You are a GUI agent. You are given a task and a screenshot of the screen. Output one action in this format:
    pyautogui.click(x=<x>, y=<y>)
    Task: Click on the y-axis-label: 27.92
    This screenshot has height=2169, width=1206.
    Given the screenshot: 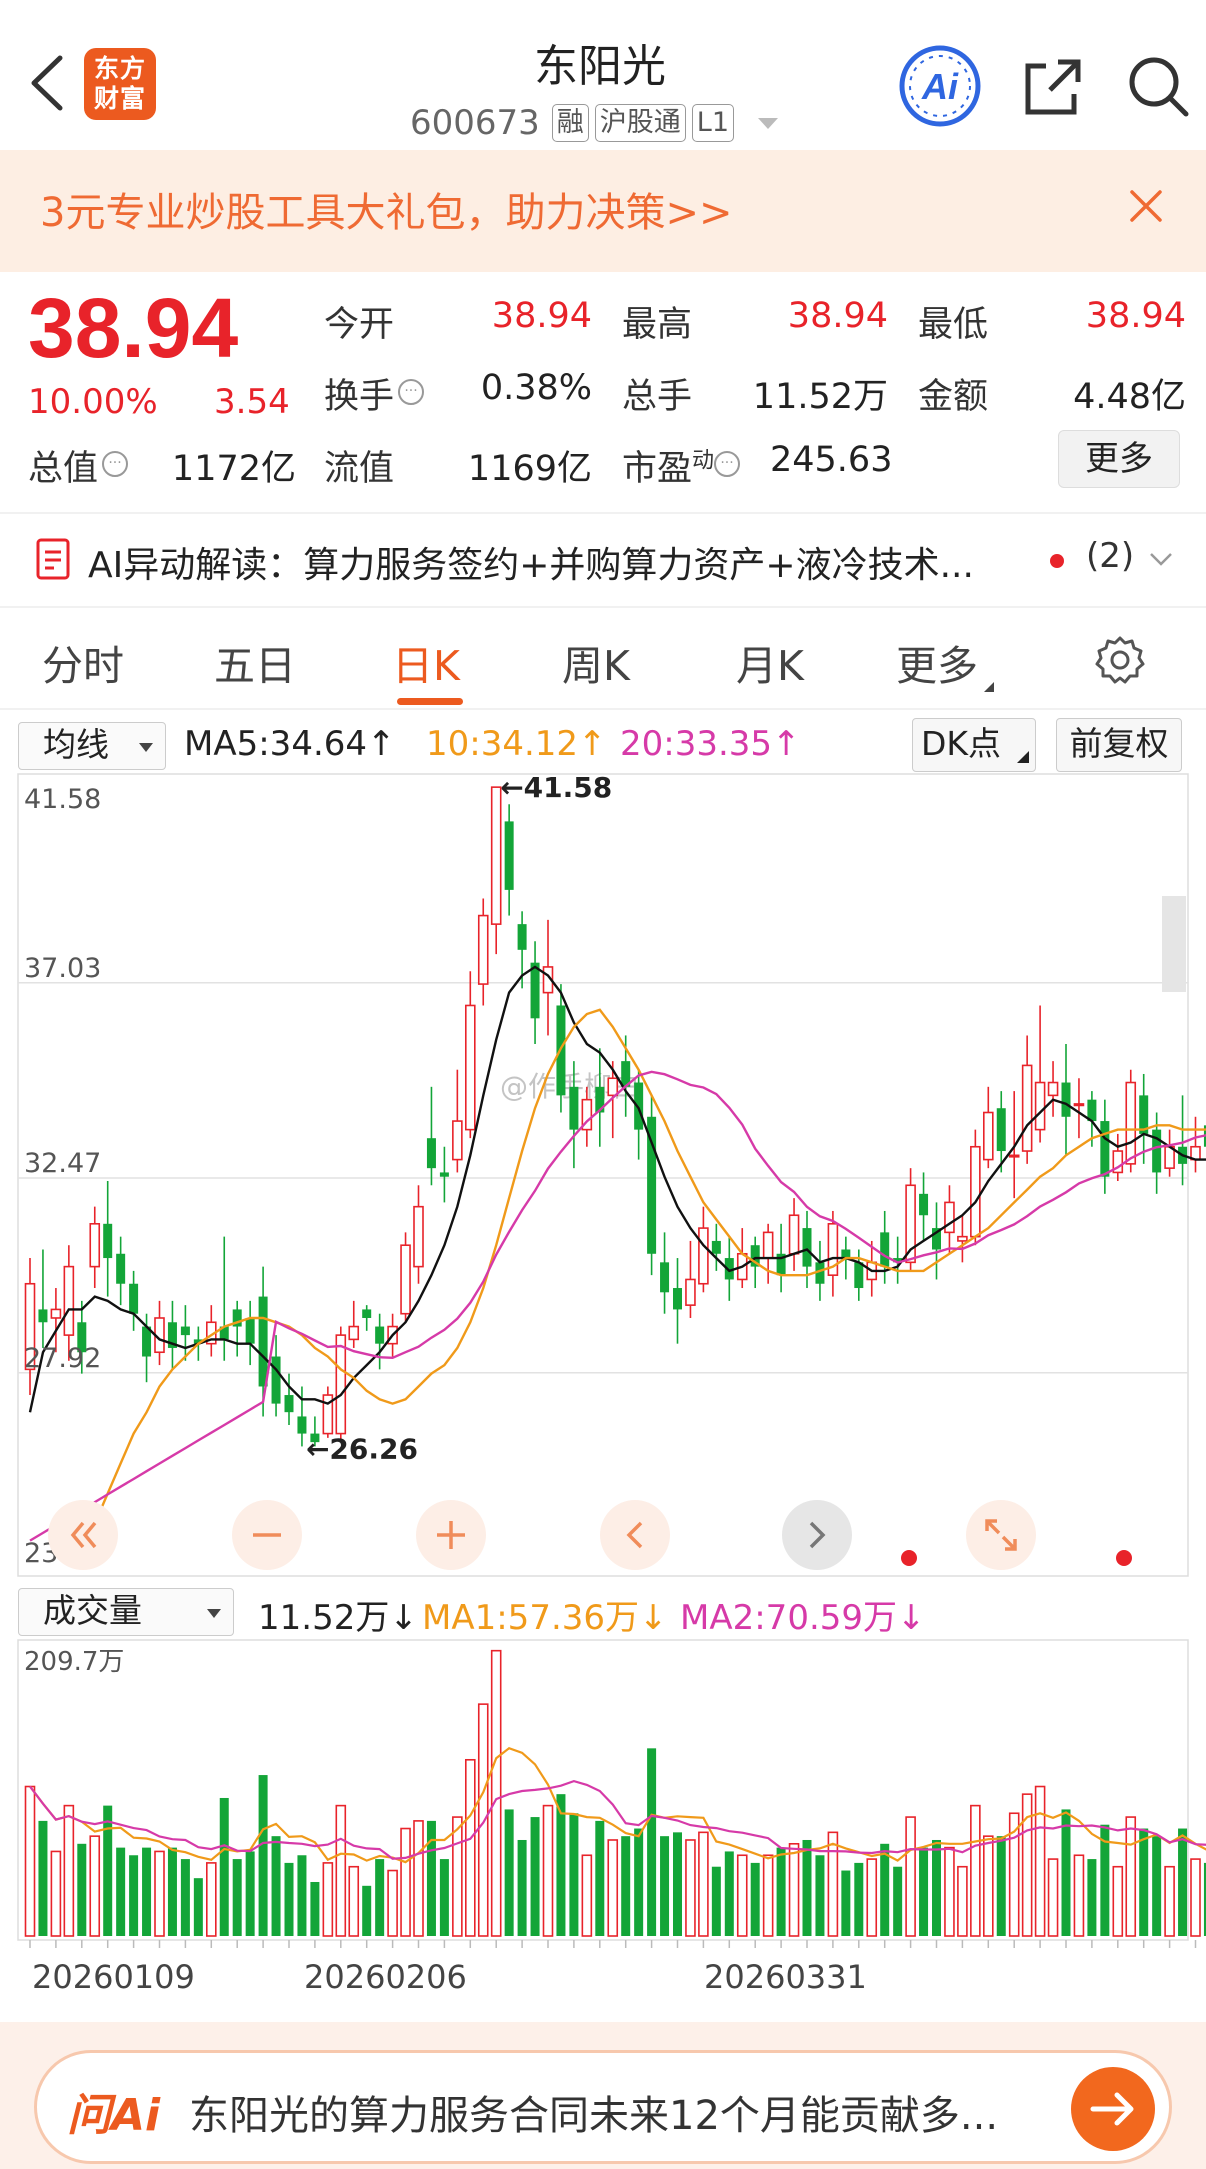 What is the action you would take?
    pyautogui.click(x=62, y=1358)
    